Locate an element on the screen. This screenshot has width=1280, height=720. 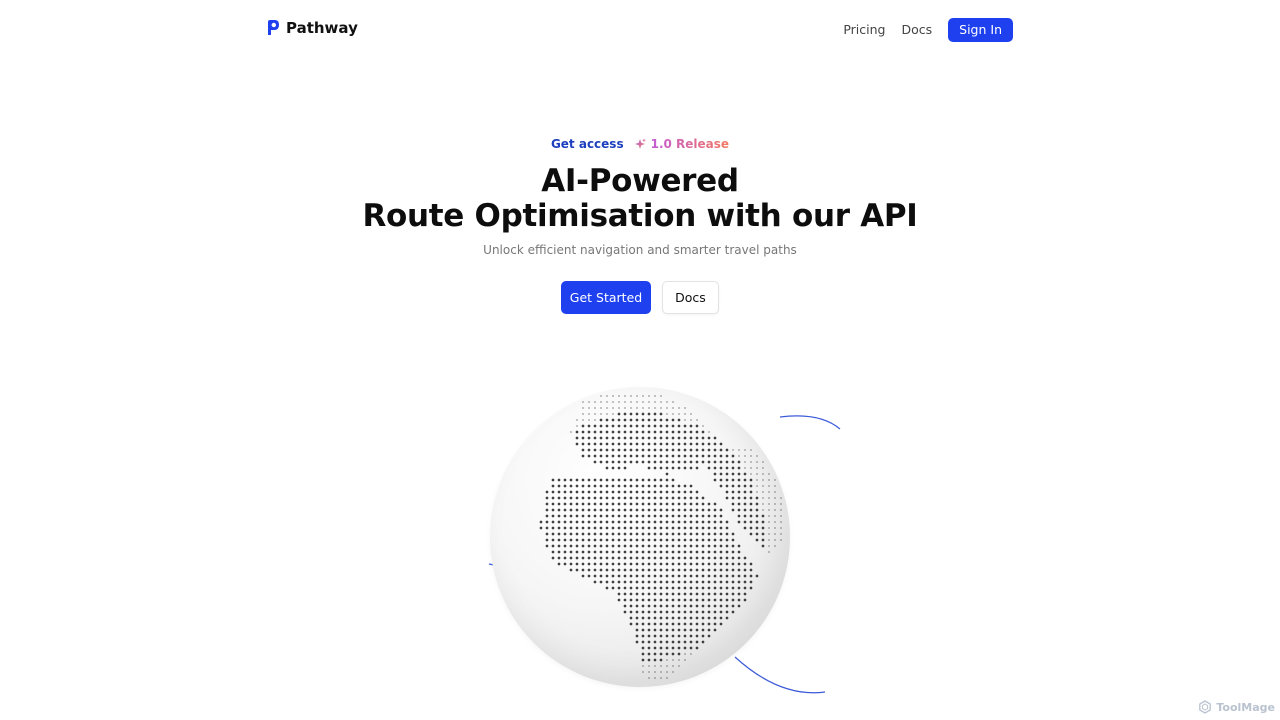
nav-link-docs: Docs is located at coordinates (916, 30).